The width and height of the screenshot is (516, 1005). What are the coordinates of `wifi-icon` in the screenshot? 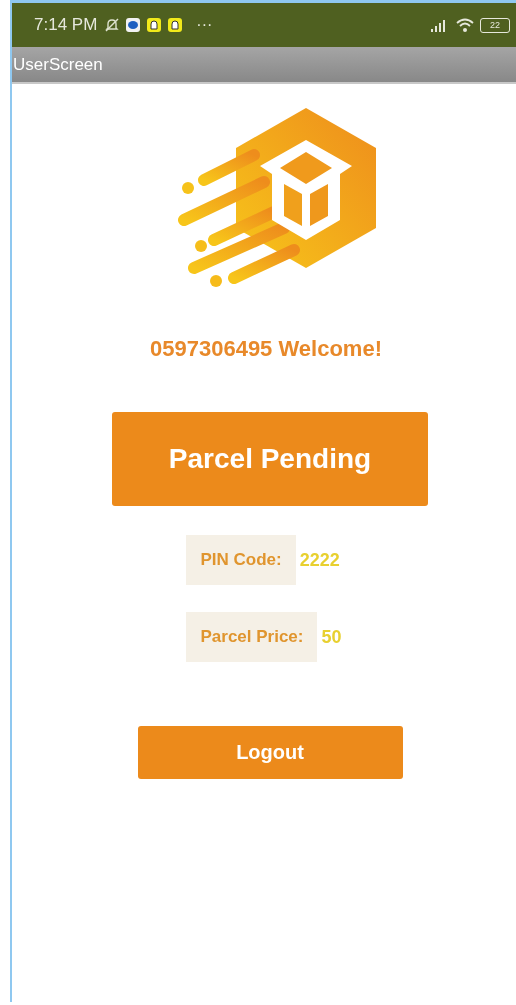 It's located at (465, 25).